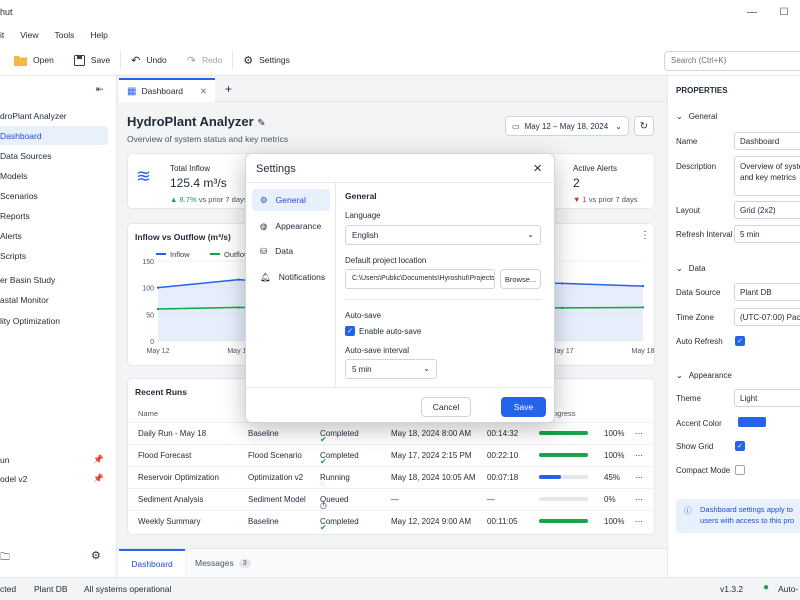 The height and width of the screenshot is (600, 800). What do you see at coordinates (161, 392) in the screenshot?
I see `recent-runs-title: Recent Runs` at bounding box center [161, 392].